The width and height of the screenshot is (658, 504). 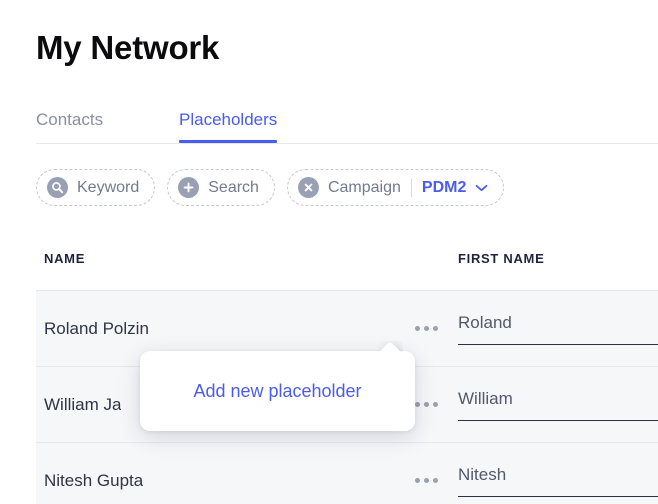 I want to click on tab-bar: Contacts Placeholders, so click(x=329, y=120).